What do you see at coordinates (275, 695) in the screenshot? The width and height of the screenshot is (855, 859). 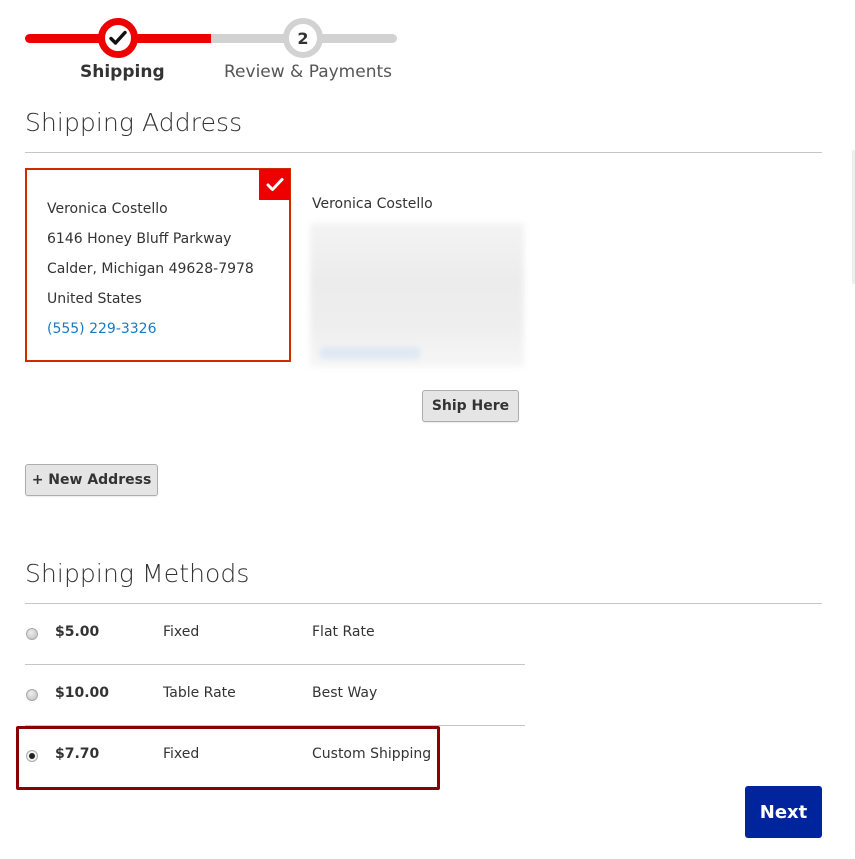 I see `shipping-method-row: $10.00 Table Rate Best Way` at bounding box center [275, 695].